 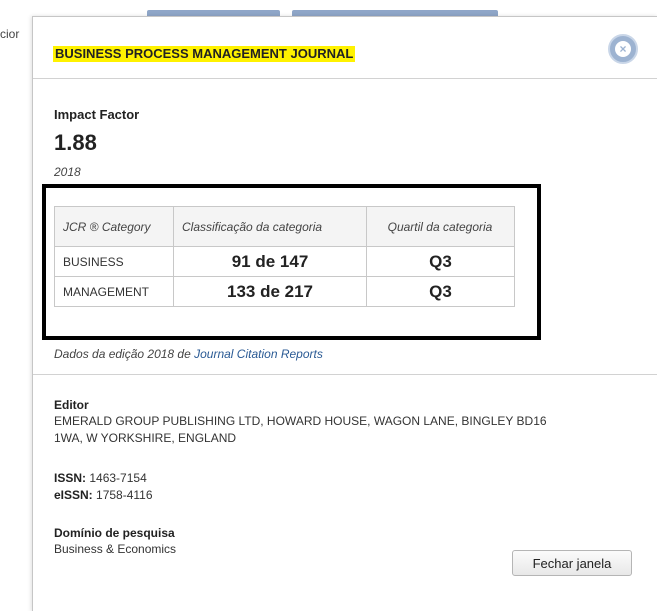 What do you see at coordinates (270, 261) in the screenshot?
I see `rank-cell: 91 de 147` at bounding box center [270, 261].